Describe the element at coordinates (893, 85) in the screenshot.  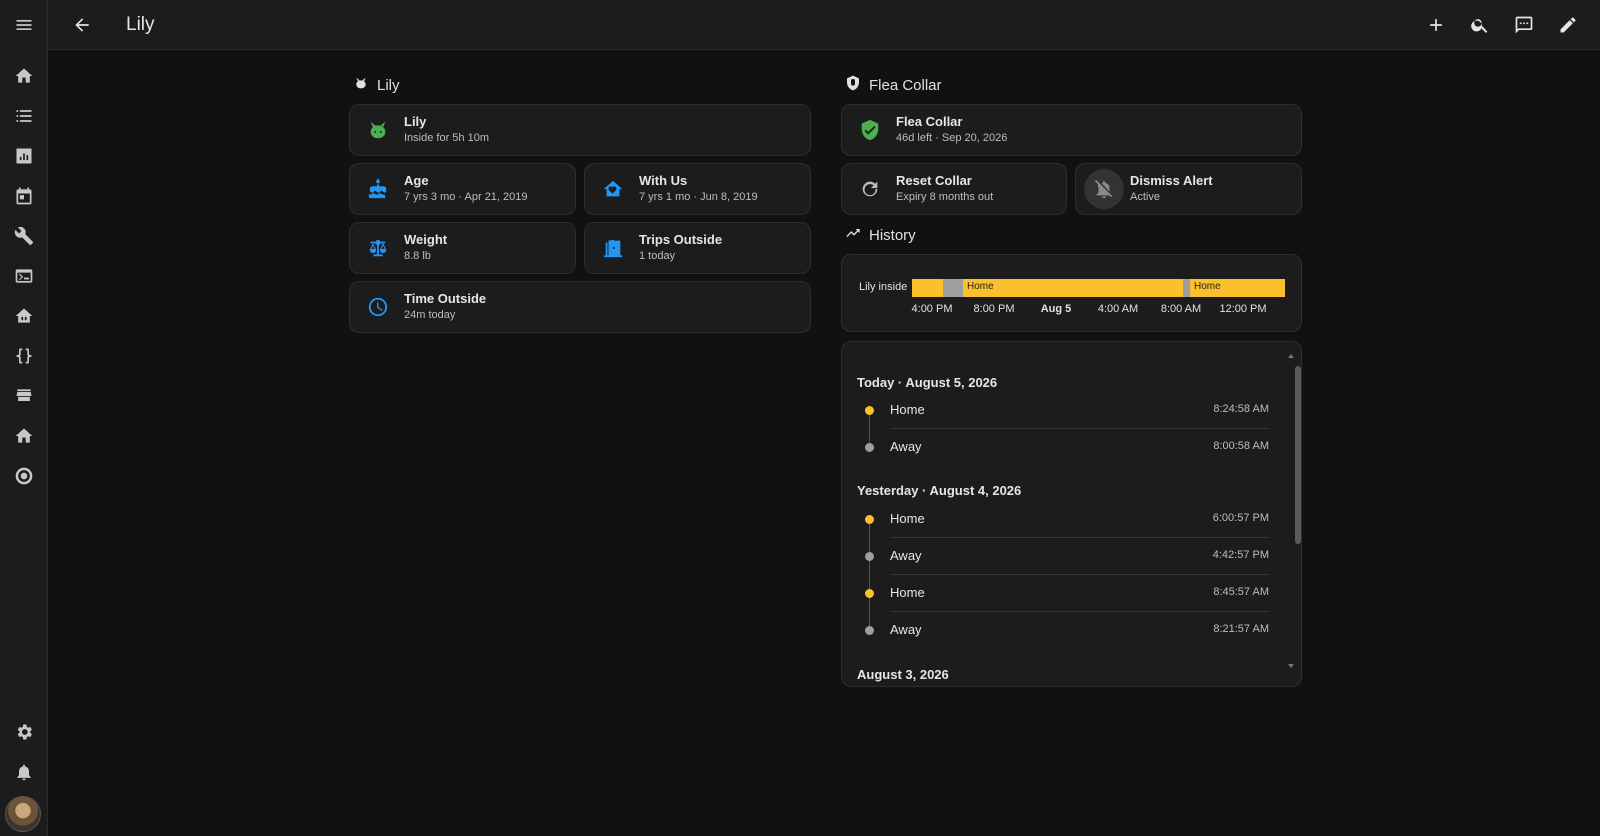
I see `flea-collar-section-heading: Flea Collar` at that location.